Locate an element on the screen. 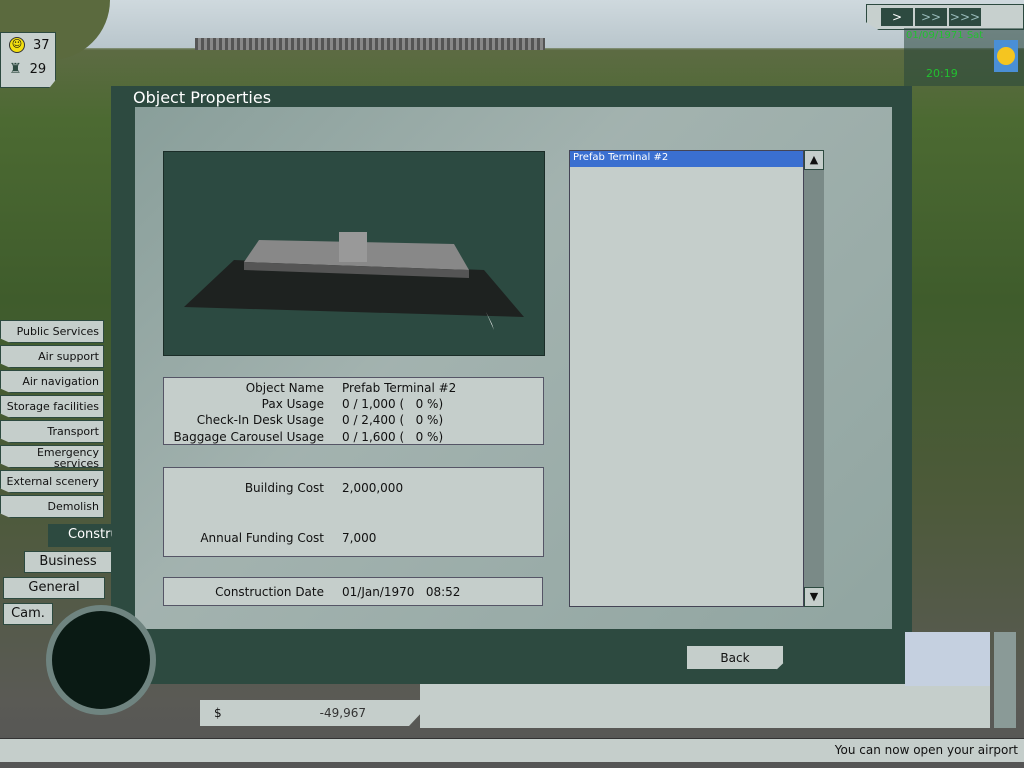  sidebar-item-emergency: Emergency services is located at coordinates (52, 456).